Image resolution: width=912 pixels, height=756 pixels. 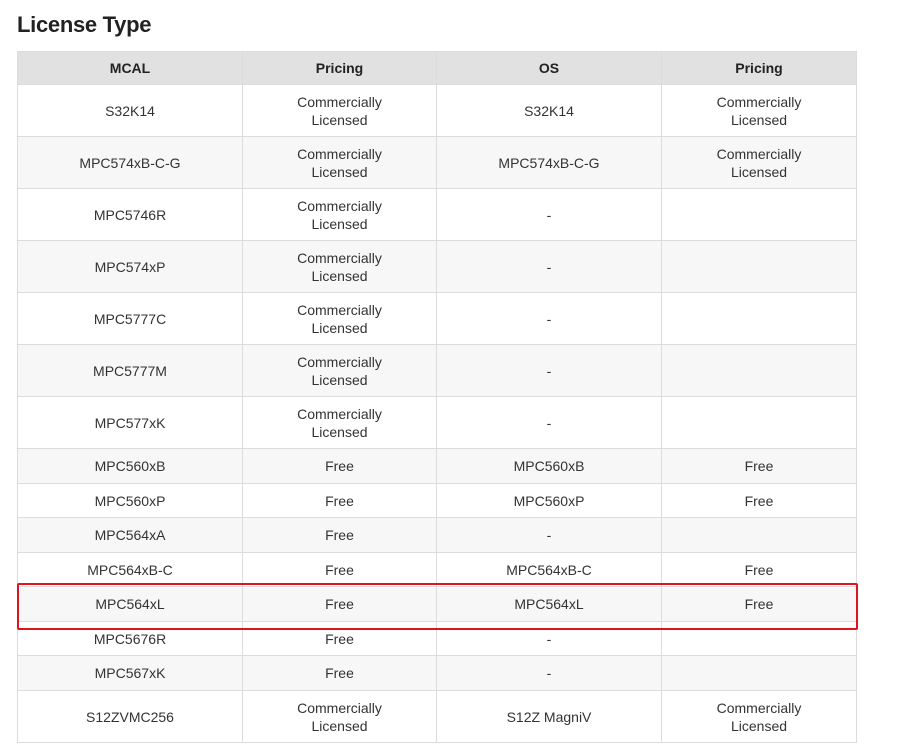 I want to click on table-row: MPC564xB-C Free MPC564xB-C Free, so click(x=437, y=569).